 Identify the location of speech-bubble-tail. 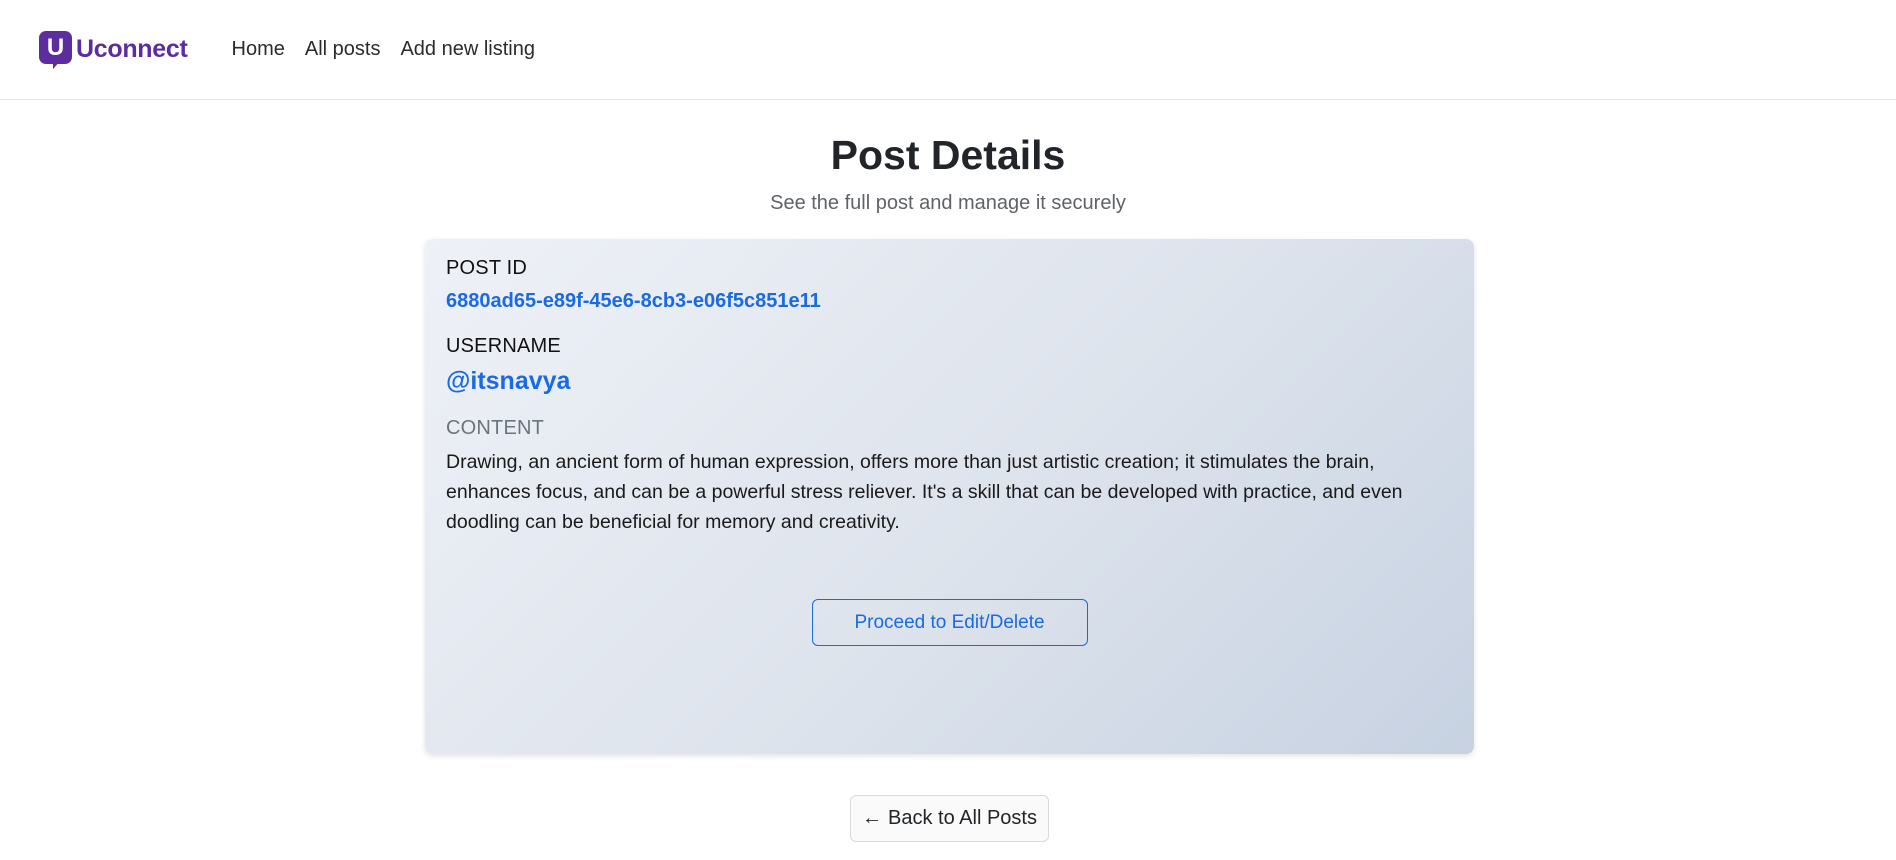
(57, 64).